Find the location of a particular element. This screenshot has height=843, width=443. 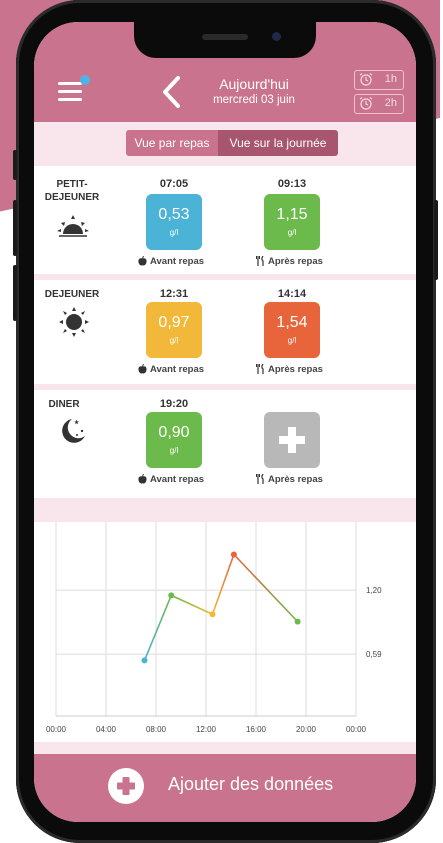

x-tick-label: 04:00 is located at coordinates (106, 729).